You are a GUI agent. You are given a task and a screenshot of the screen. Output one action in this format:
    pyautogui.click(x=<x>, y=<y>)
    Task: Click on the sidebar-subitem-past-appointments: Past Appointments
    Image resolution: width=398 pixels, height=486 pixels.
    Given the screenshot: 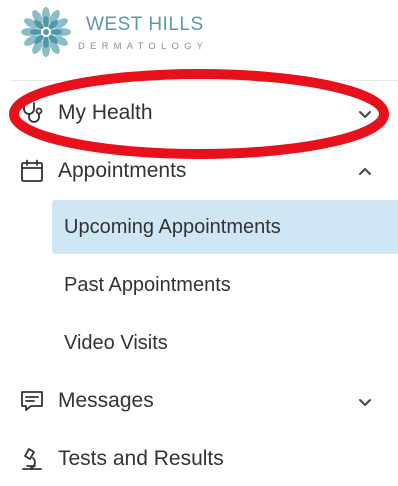 What is the action you would take?
    pyautogui.click(x=225, y=285)
    